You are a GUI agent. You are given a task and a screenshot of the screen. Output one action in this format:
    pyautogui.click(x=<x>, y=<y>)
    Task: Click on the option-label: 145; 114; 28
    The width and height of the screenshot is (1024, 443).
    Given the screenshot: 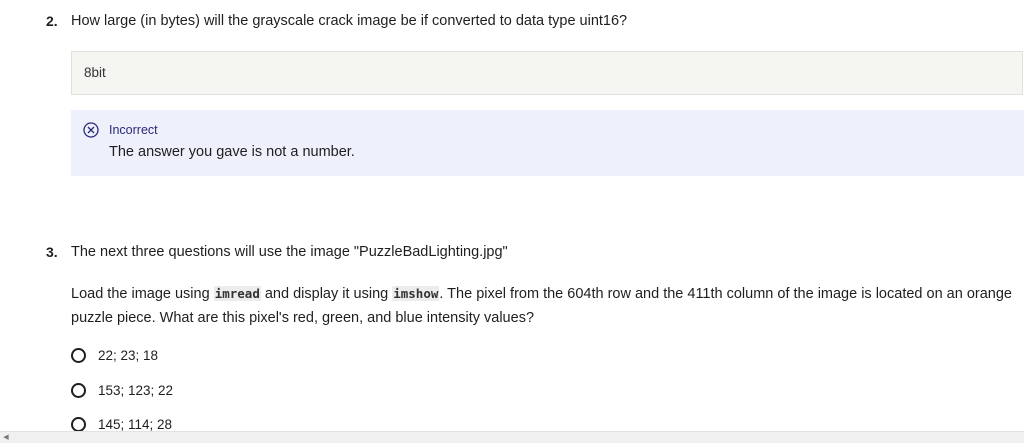 What is the action you would take?
    pyautogui.click(x=135, y=424)
    